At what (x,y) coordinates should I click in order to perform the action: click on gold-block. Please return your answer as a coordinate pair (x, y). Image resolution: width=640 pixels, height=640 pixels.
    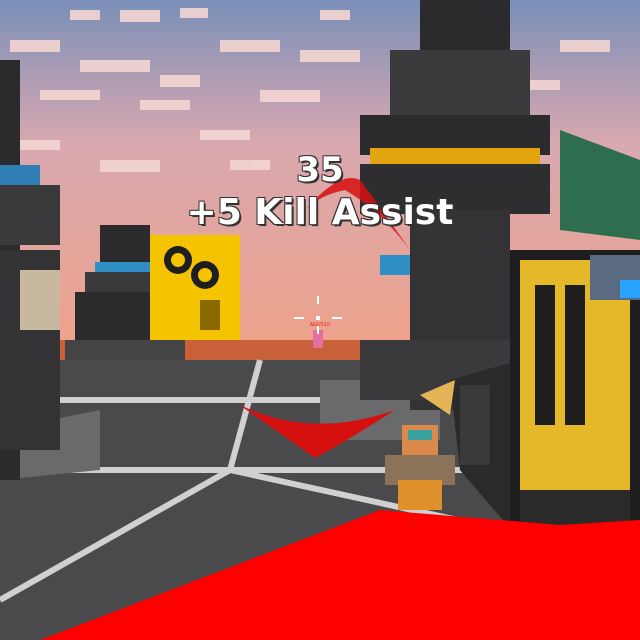
    Looking at the image, I should click on (195, 287).